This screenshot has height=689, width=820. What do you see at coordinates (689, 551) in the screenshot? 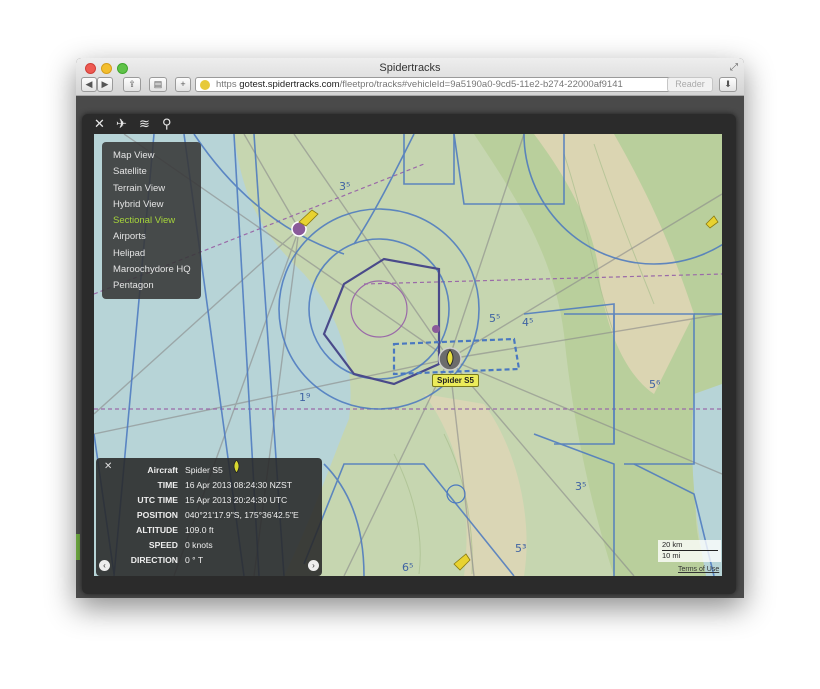
I see `map-scale: 20 km 10 mi` at bounding box center [689, 551].